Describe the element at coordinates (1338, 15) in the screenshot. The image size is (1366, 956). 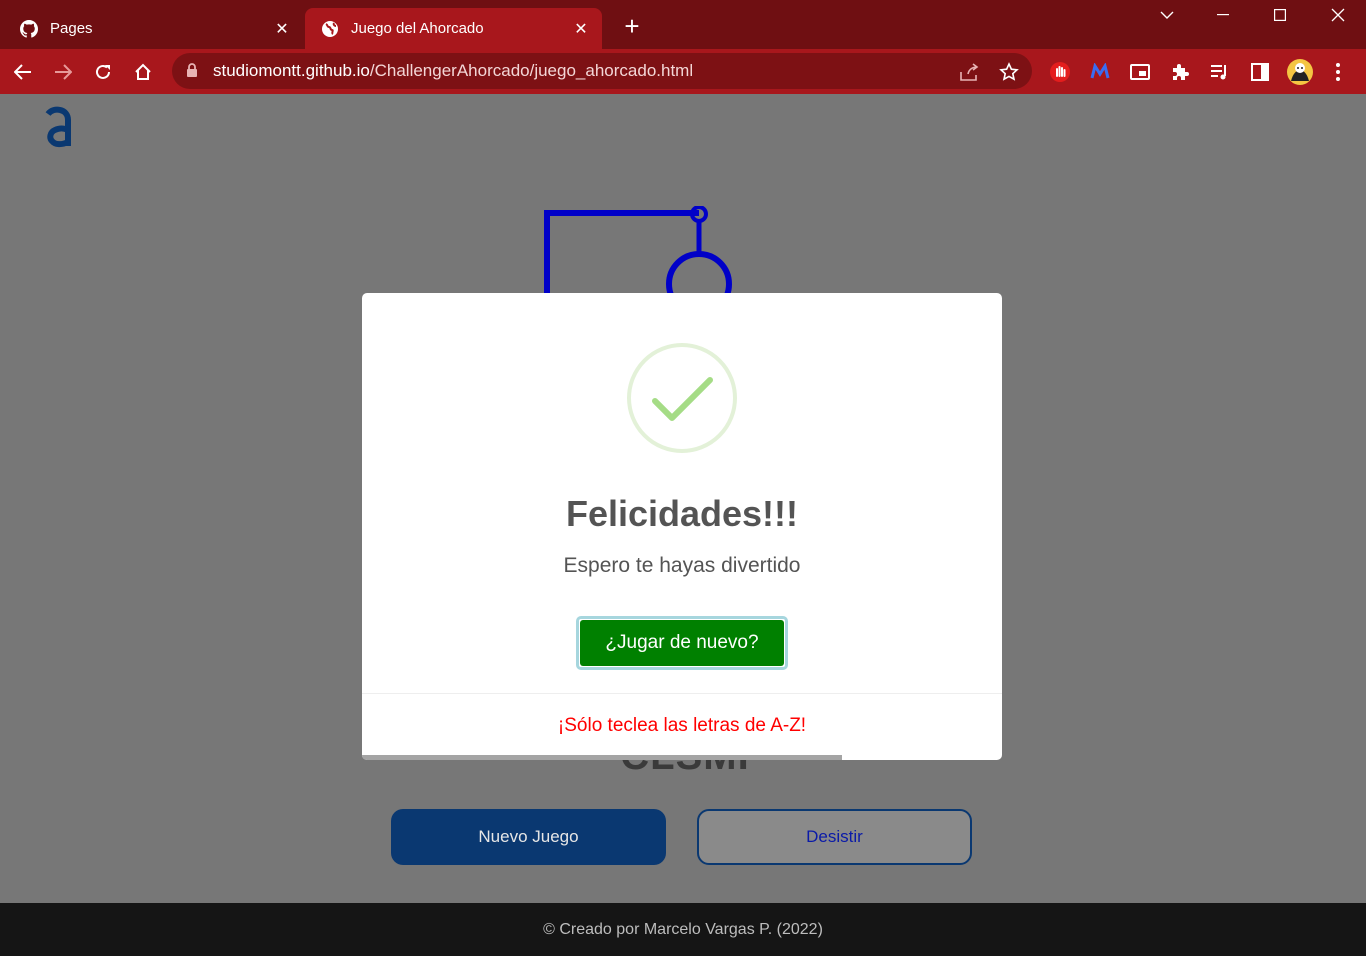
I see `close-window-button` at that location.